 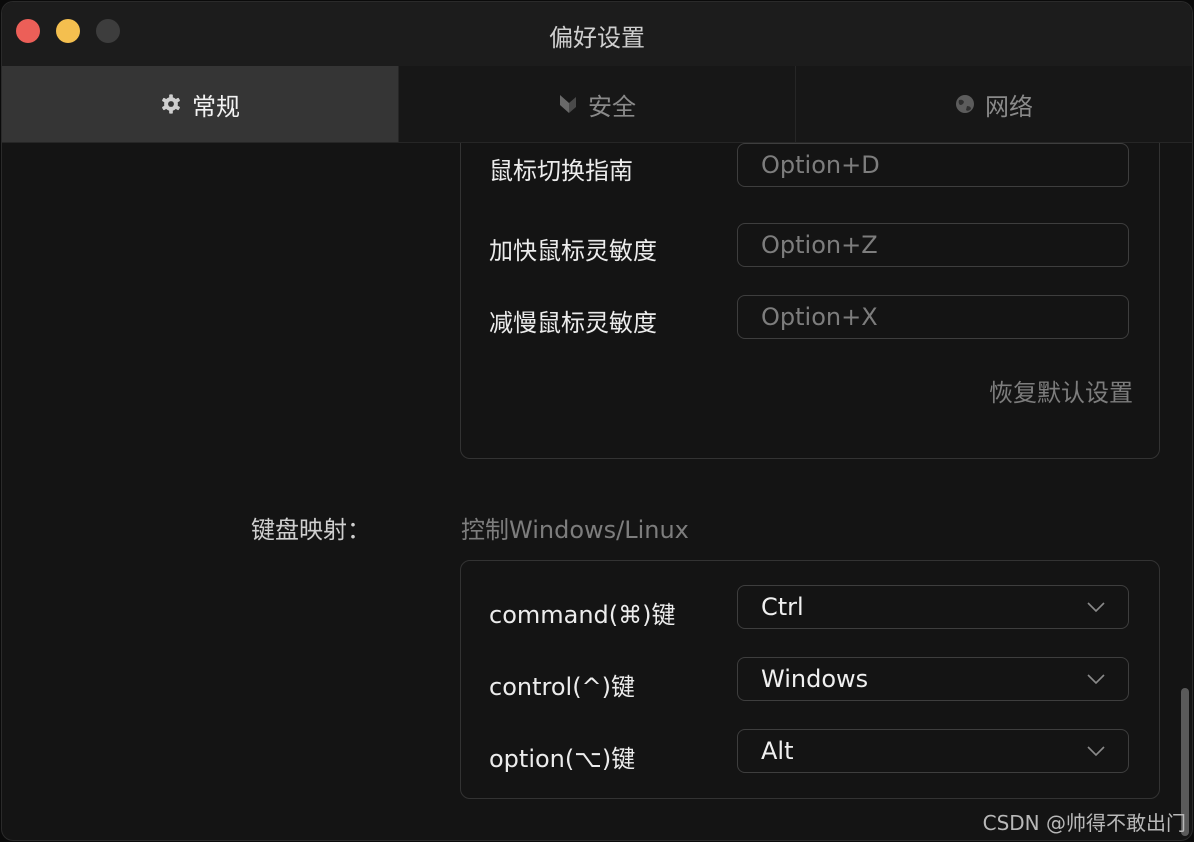 What do you see at coordinates (562, 687) in the screenshot?
I see `control-key-label: control(^)键` at bounding box center [562, 687].